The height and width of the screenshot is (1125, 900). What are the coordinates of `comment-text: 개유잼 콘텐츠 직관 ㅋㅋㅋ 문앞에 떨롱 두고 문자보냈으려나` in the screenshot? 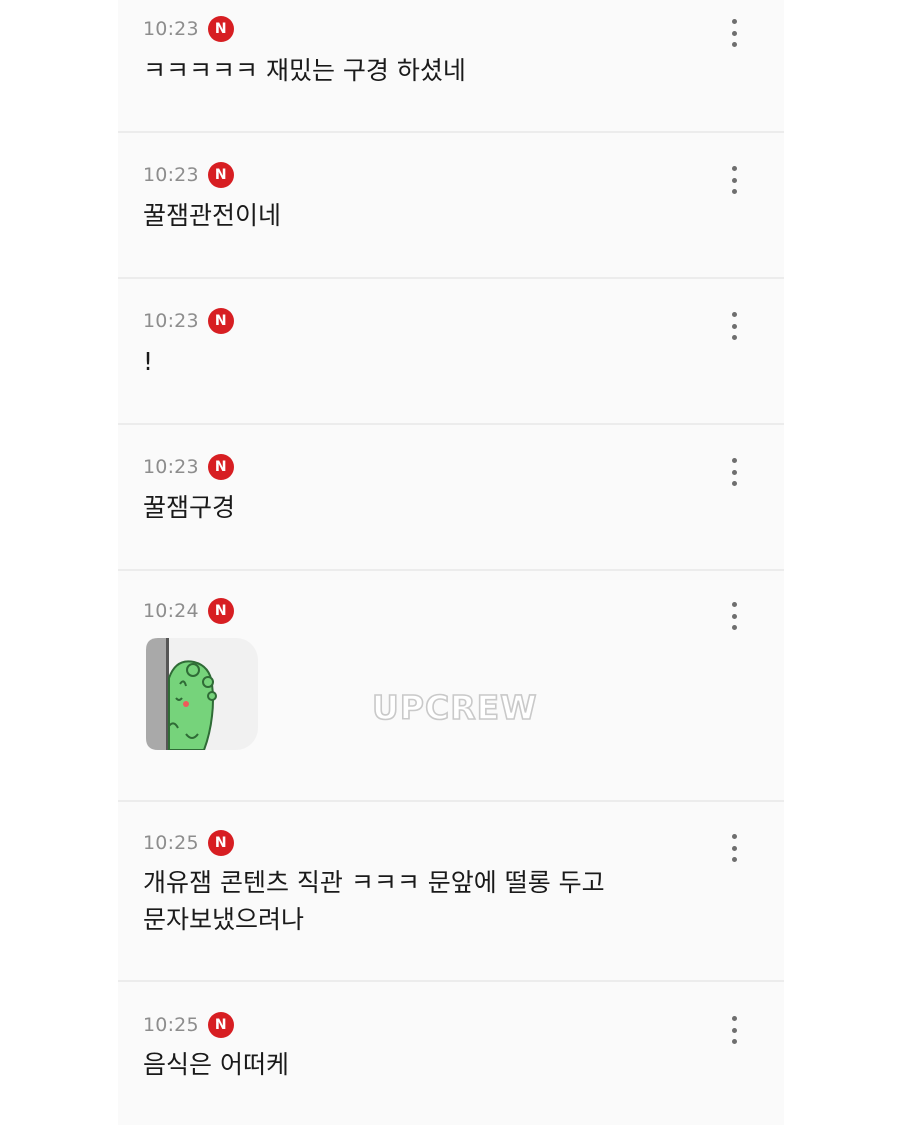 It's located at (374, 901).